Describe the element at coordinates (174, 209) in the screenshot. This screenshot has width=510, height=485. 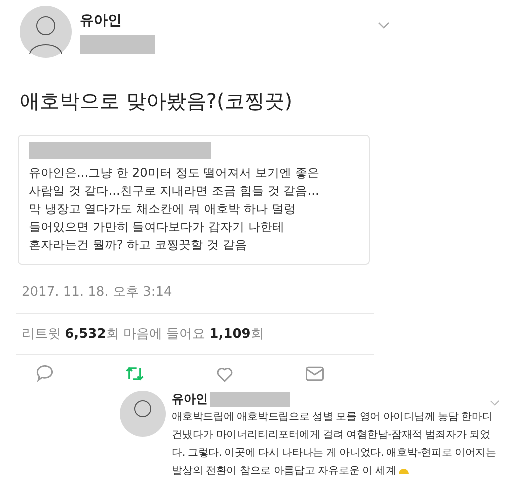
I see `quoted-tweet-text: 유아인은...그냥 한 20미터 정도 떨어져서 보기엔 좋은 사람일 것 같다...친구로 지내라면 조금 힘들 것 같음... 막 냉장고 열다가도 채소칸에 뭐 애호박 하나 덜렁 들어있으면 가만히 들여다보다가 갑자기 나한테 혼자라는건 뭘까? 하고 코찡끗할 것 같음` at that location.